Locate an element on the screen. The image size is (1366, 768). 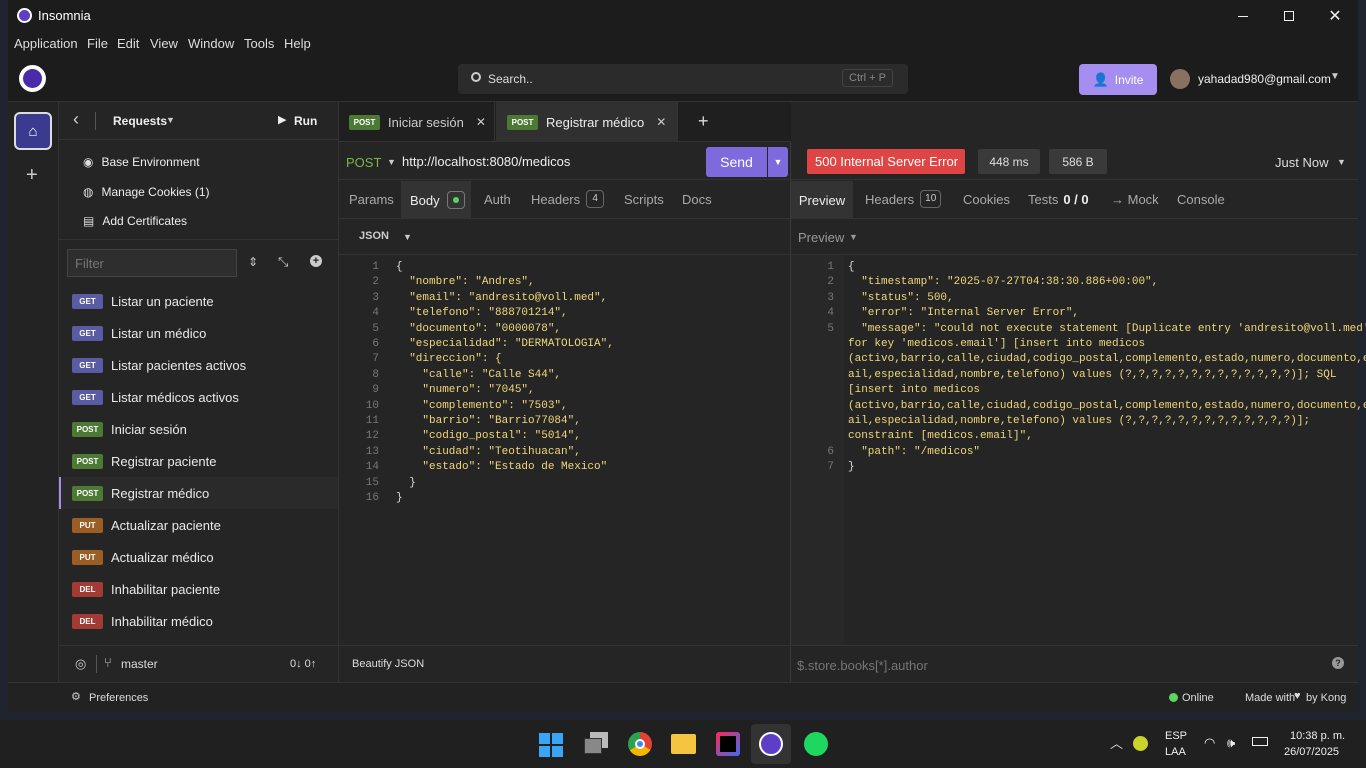
sidebar-request-item: POST Iniciar sesión is located at coordinates (198, 429).